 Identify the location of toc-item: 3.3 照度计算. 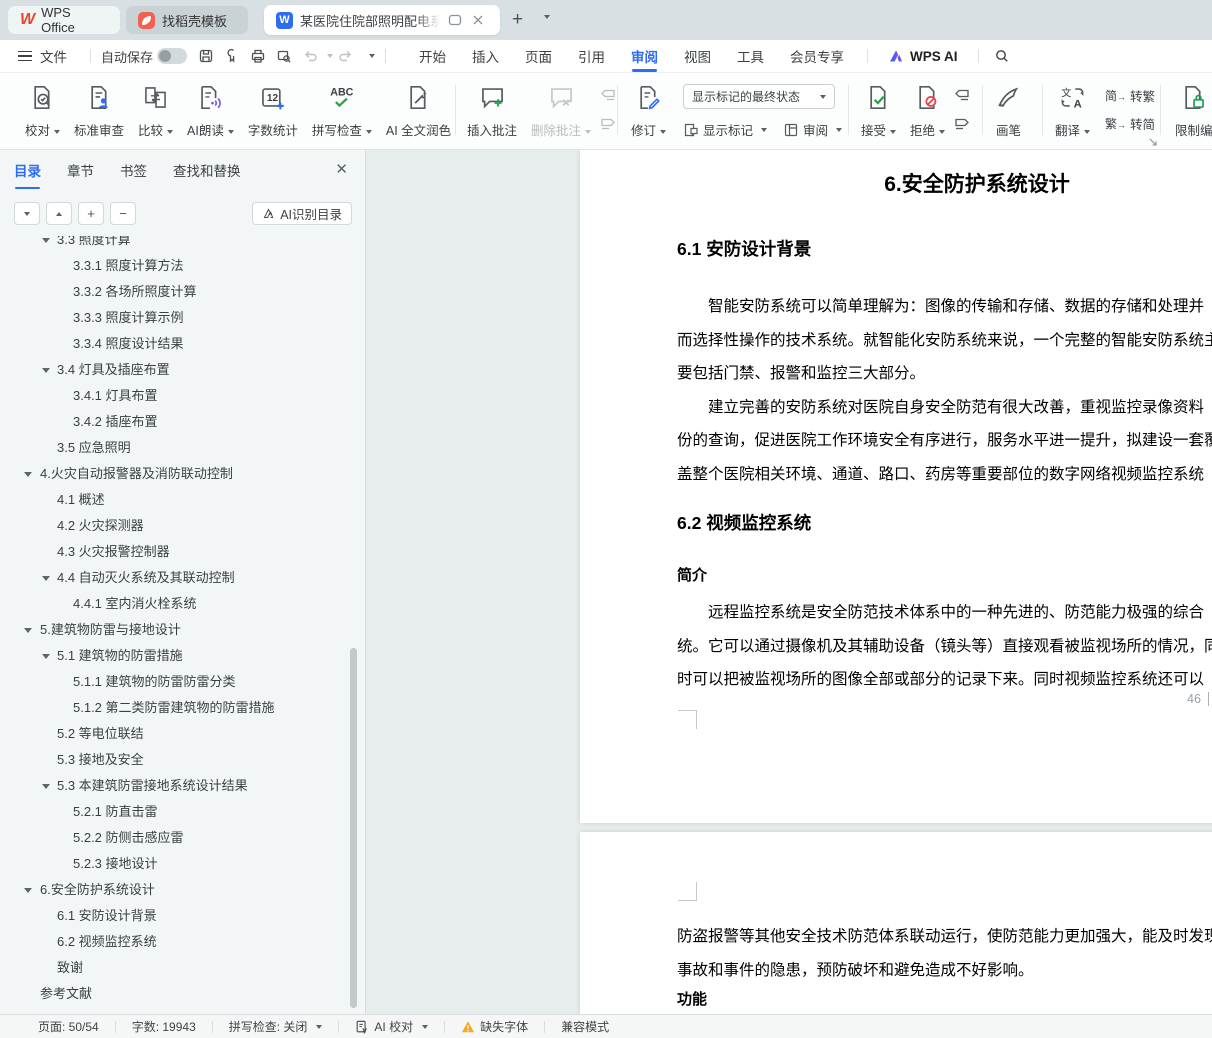
(177, 244).